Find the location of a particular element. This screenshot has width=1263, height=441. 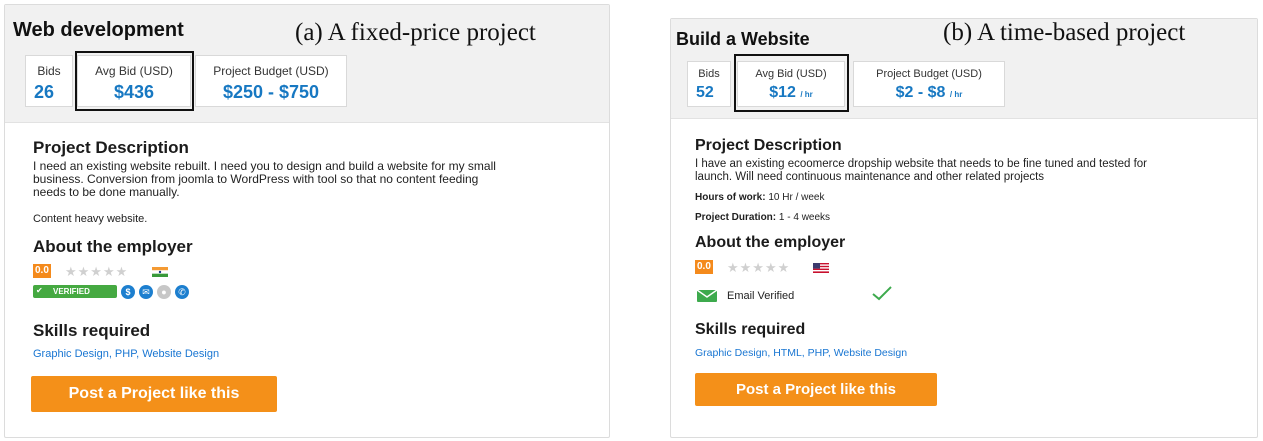

project-duration: Project Duration: 1 - 4 weeks is located at coordinates (762, 217).